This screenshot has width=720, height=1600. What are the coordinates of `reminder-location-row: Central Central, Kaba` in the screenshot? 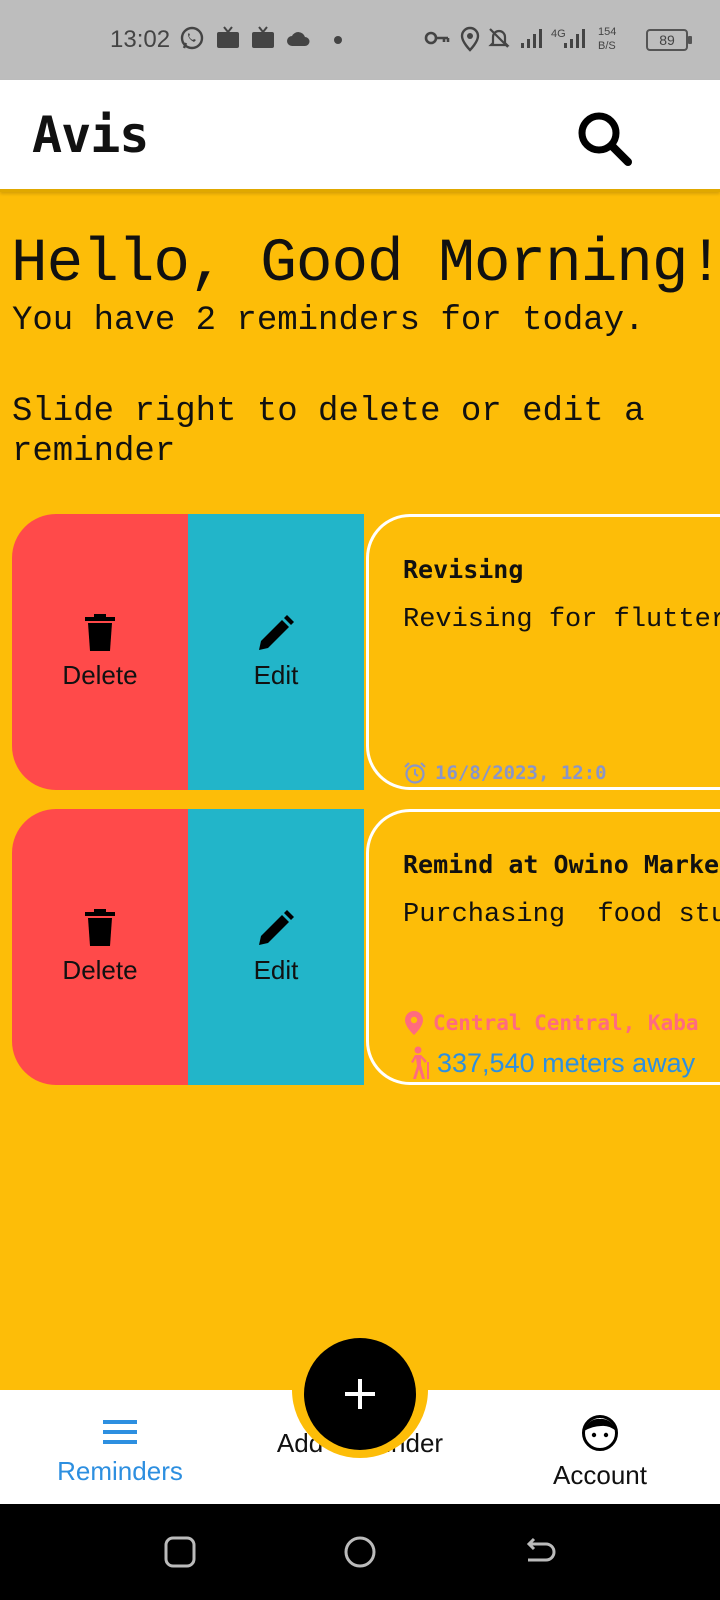 It's located at (551, 1023).